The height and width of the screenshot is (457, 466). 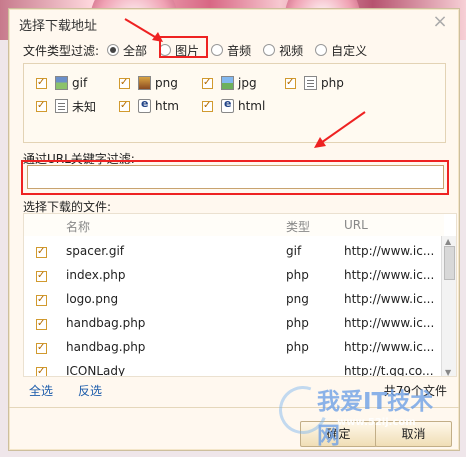 What do you see at coordinates (58, 26) in the screenshot?
I see `dialog-title: 选择下载地址` at bounding box center [58, 26].